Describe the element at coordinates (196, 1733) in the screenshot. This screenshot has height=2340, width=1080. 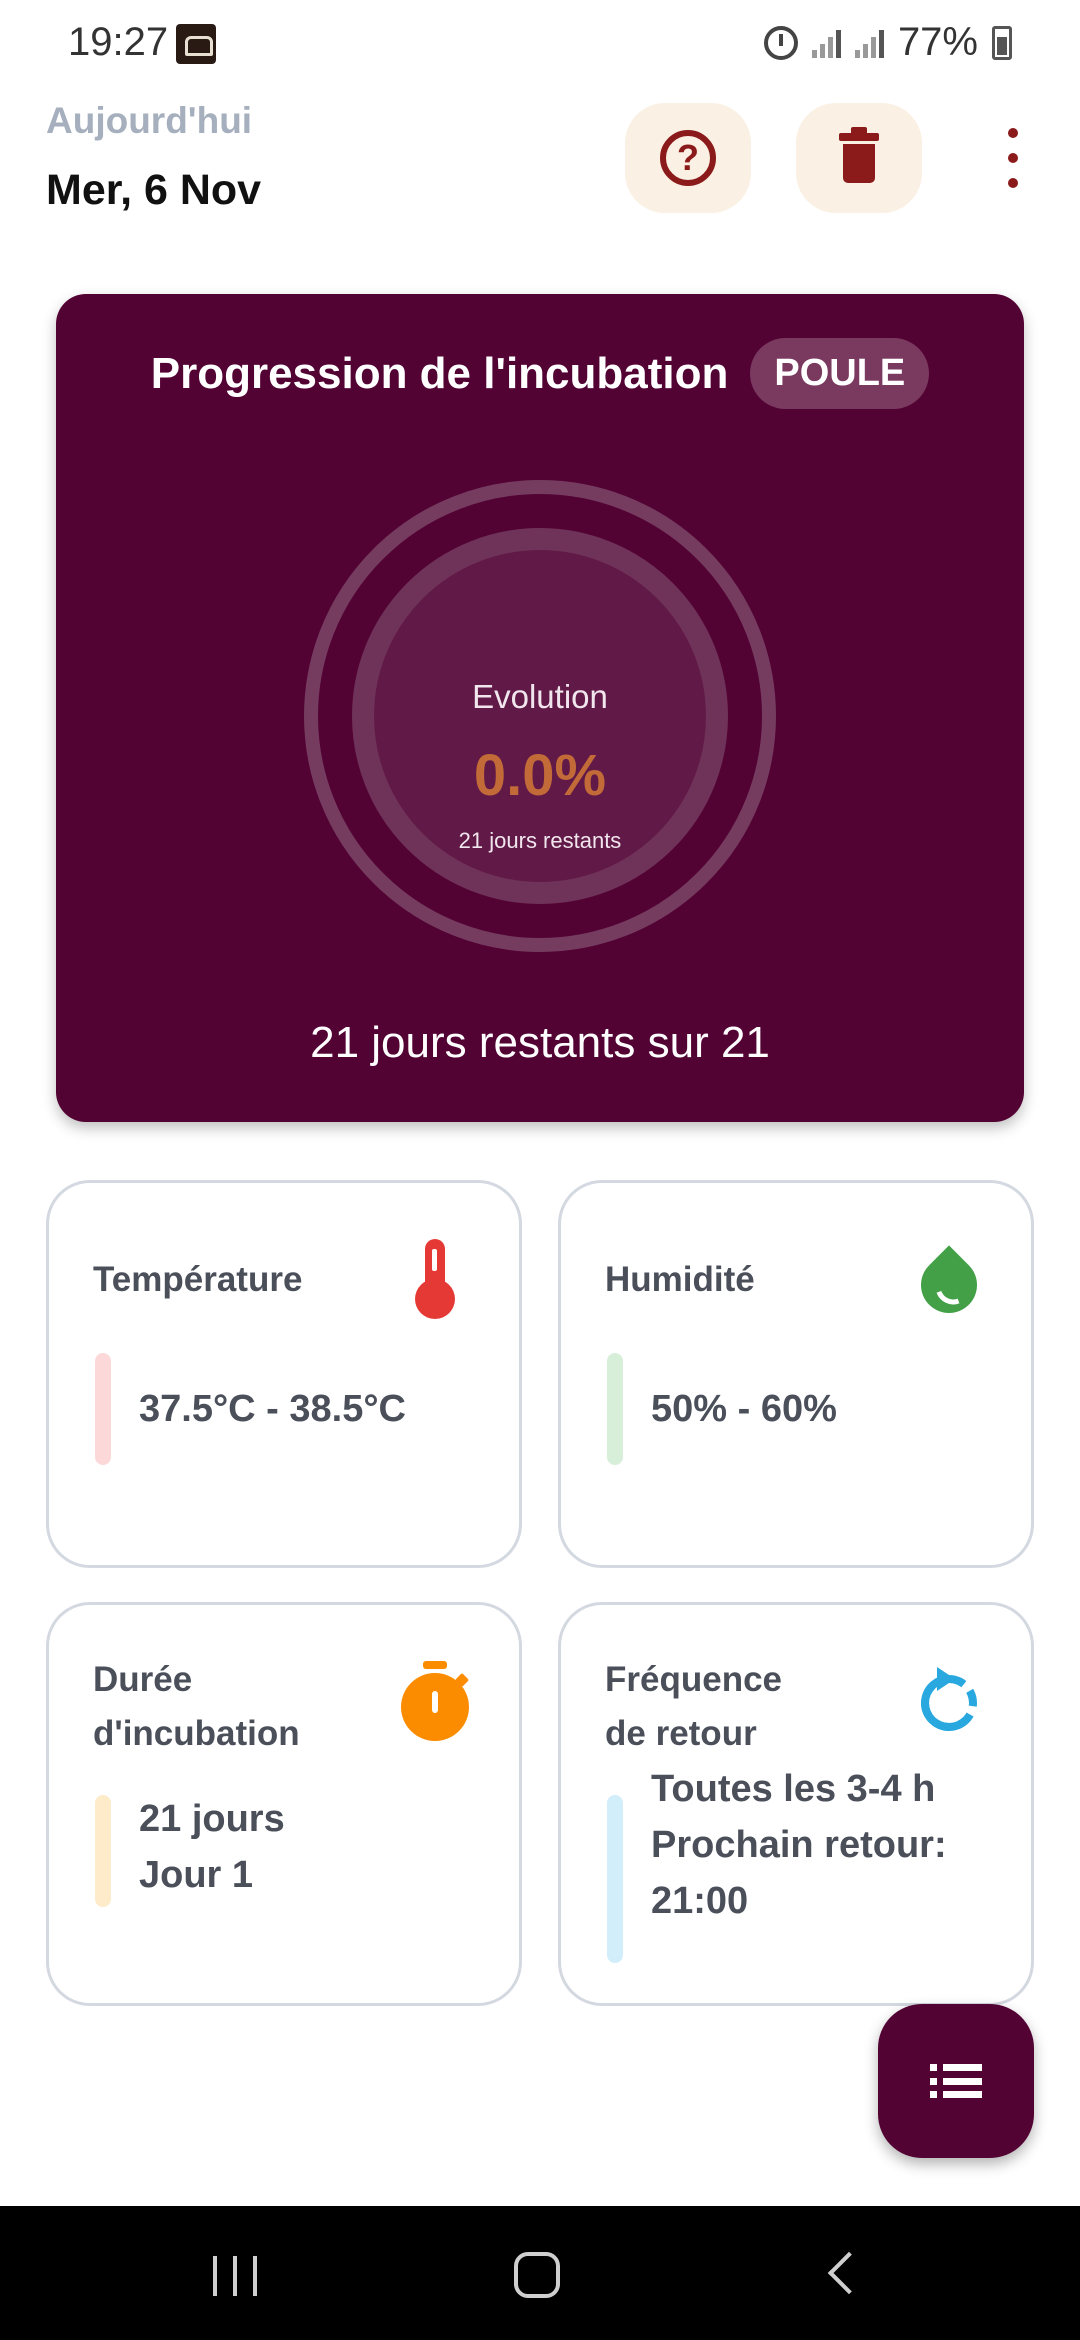
I see `duration-title-line2: d'incubation` at that location.